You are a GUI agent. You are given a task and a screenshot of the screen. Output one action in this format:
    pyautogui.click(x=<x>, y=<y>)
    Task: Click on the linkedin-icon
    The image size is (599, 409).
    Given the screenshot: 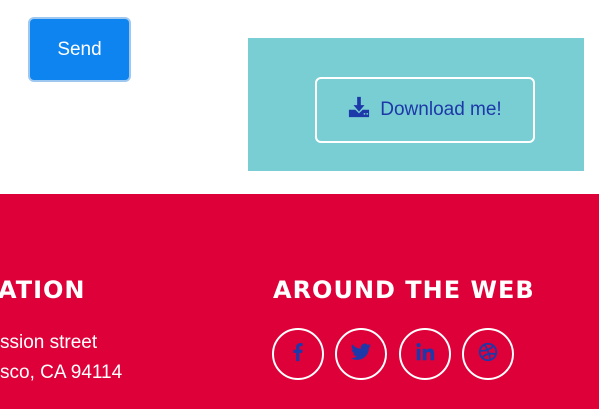 What is the action you would take?
    pyautogui.click(x=425, y=354)
    